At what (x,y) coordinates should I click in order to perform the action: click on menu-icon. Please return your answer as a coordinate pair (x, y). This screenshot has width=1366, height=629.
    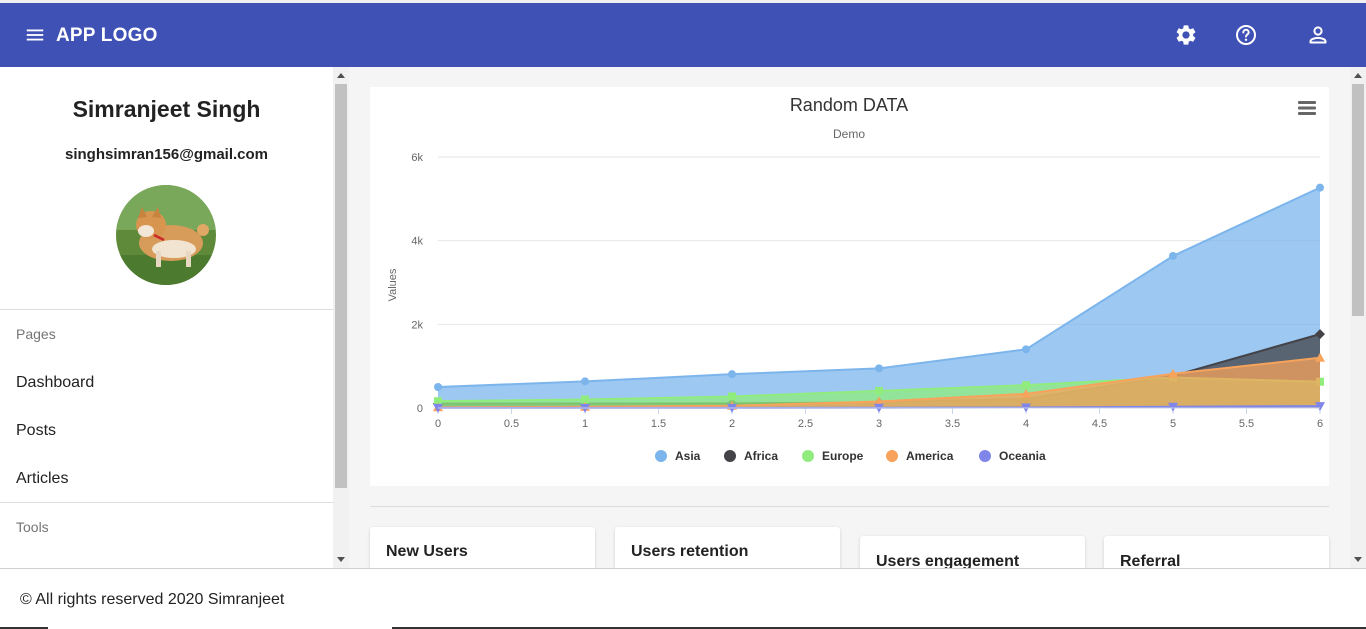
    Looking at the image, I should click on (35, 35).